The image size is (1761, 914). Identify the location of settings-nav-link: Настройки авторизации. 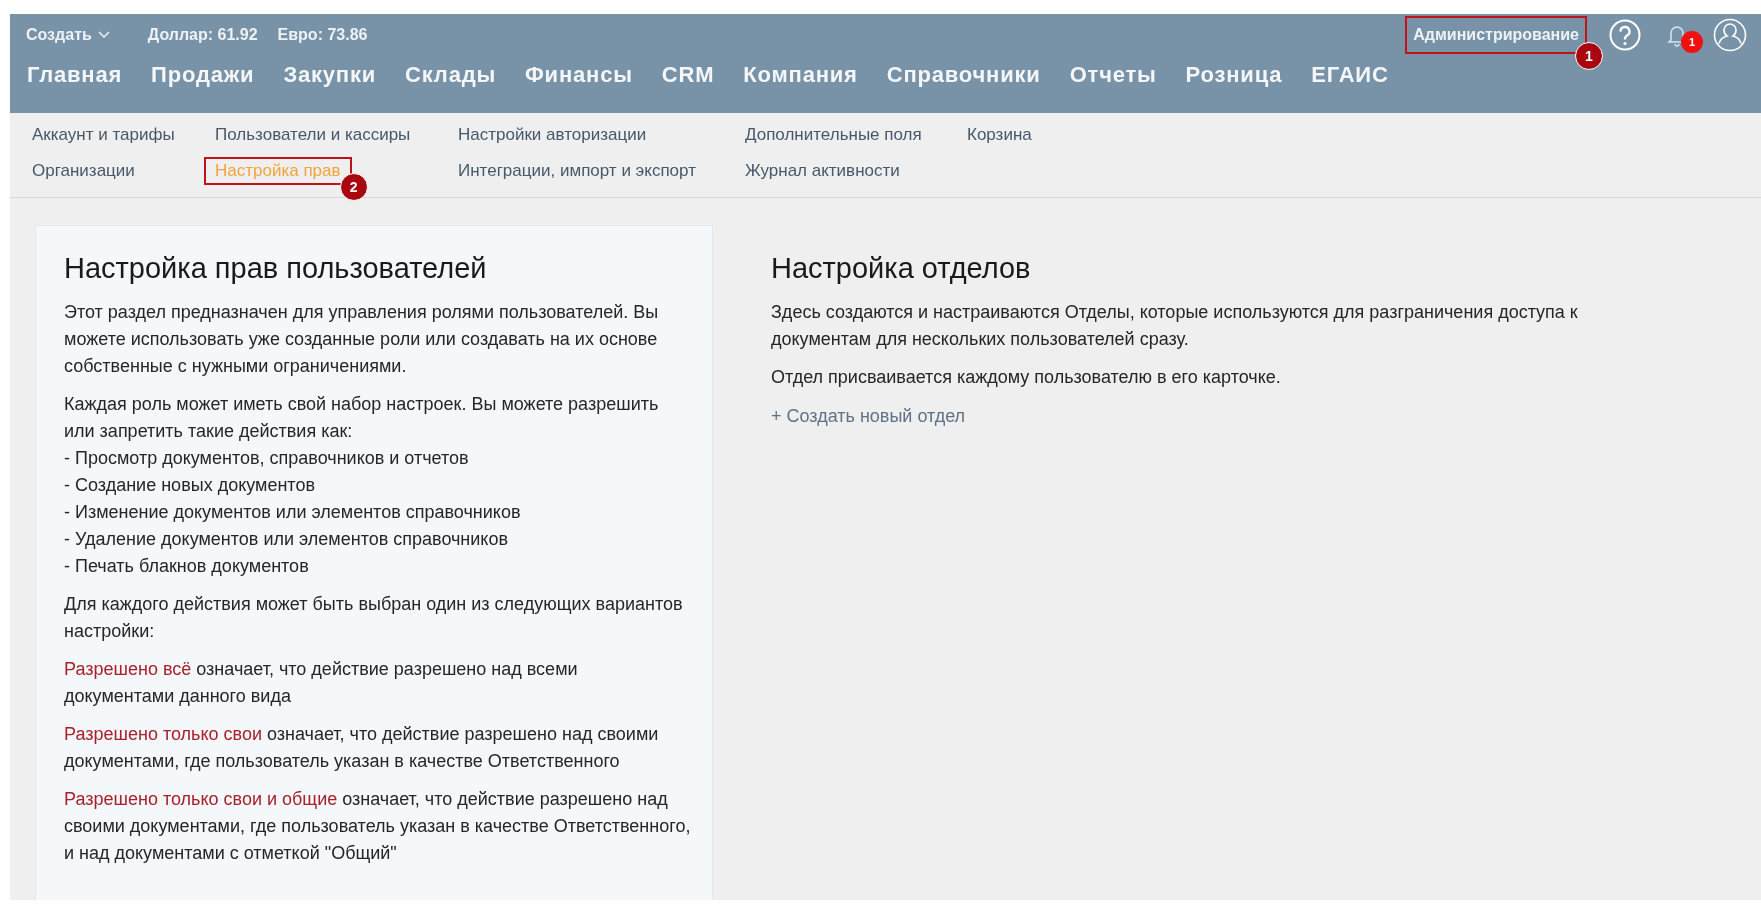
(552, 135).